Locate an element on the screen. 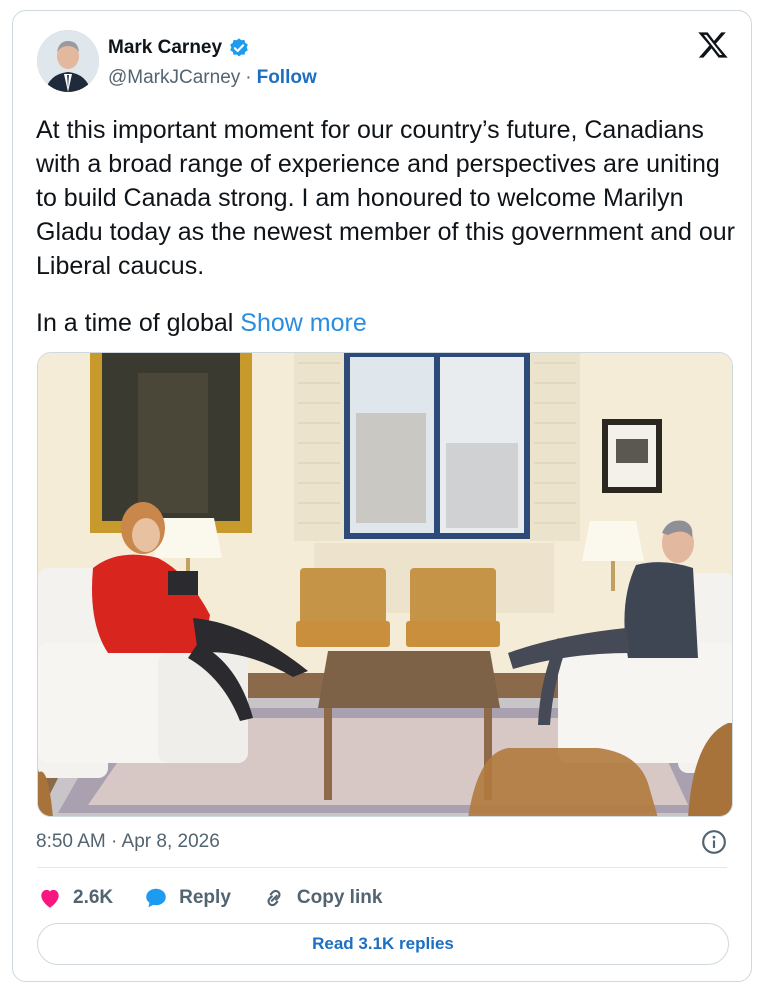 The width and height of the screenshot is (762, 990). author-handle-row: @MarkJCarney · Follow is located at coordinates (212, 78).